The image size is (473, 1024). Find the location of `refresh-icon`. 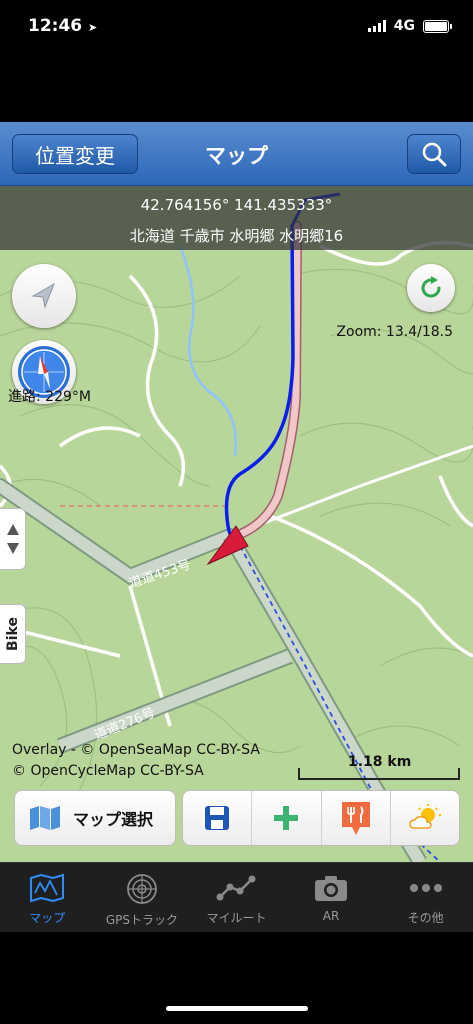

refresh-icon is located at coordinates (431, 287).